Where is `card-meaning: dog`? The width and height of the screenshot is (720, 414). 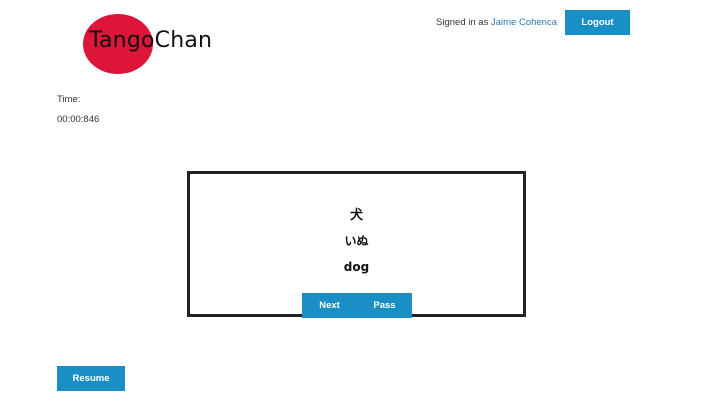
card-meaning: dog is located at coordinates (356, 267).